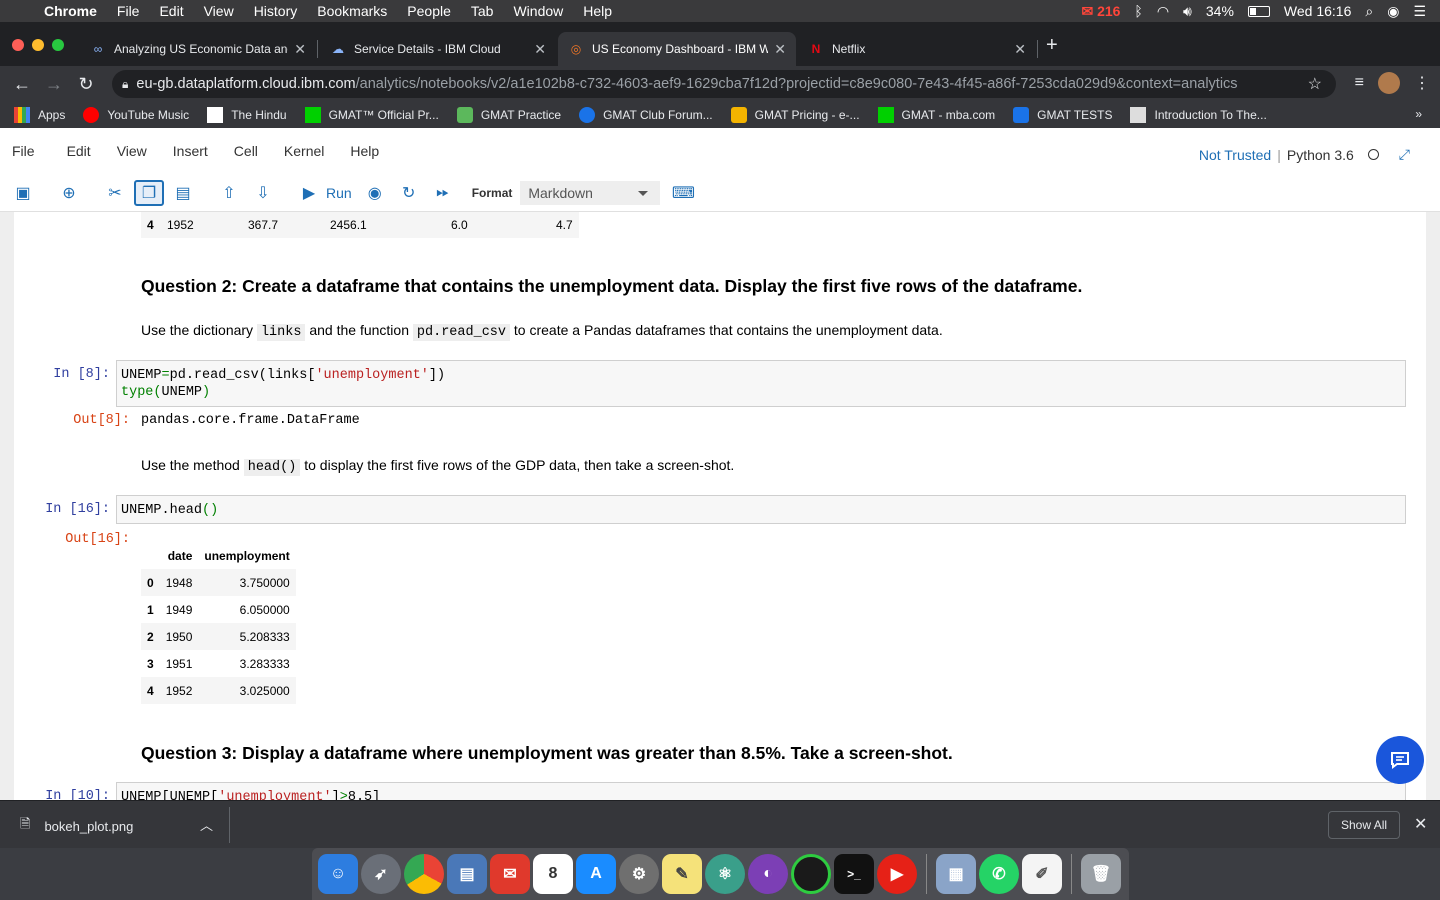 The height and width of the screenshot is (900, 1440). Describe the element at coordinates (1220, 11) in the screenshot. I see `battery-percent: 34%` at that location.